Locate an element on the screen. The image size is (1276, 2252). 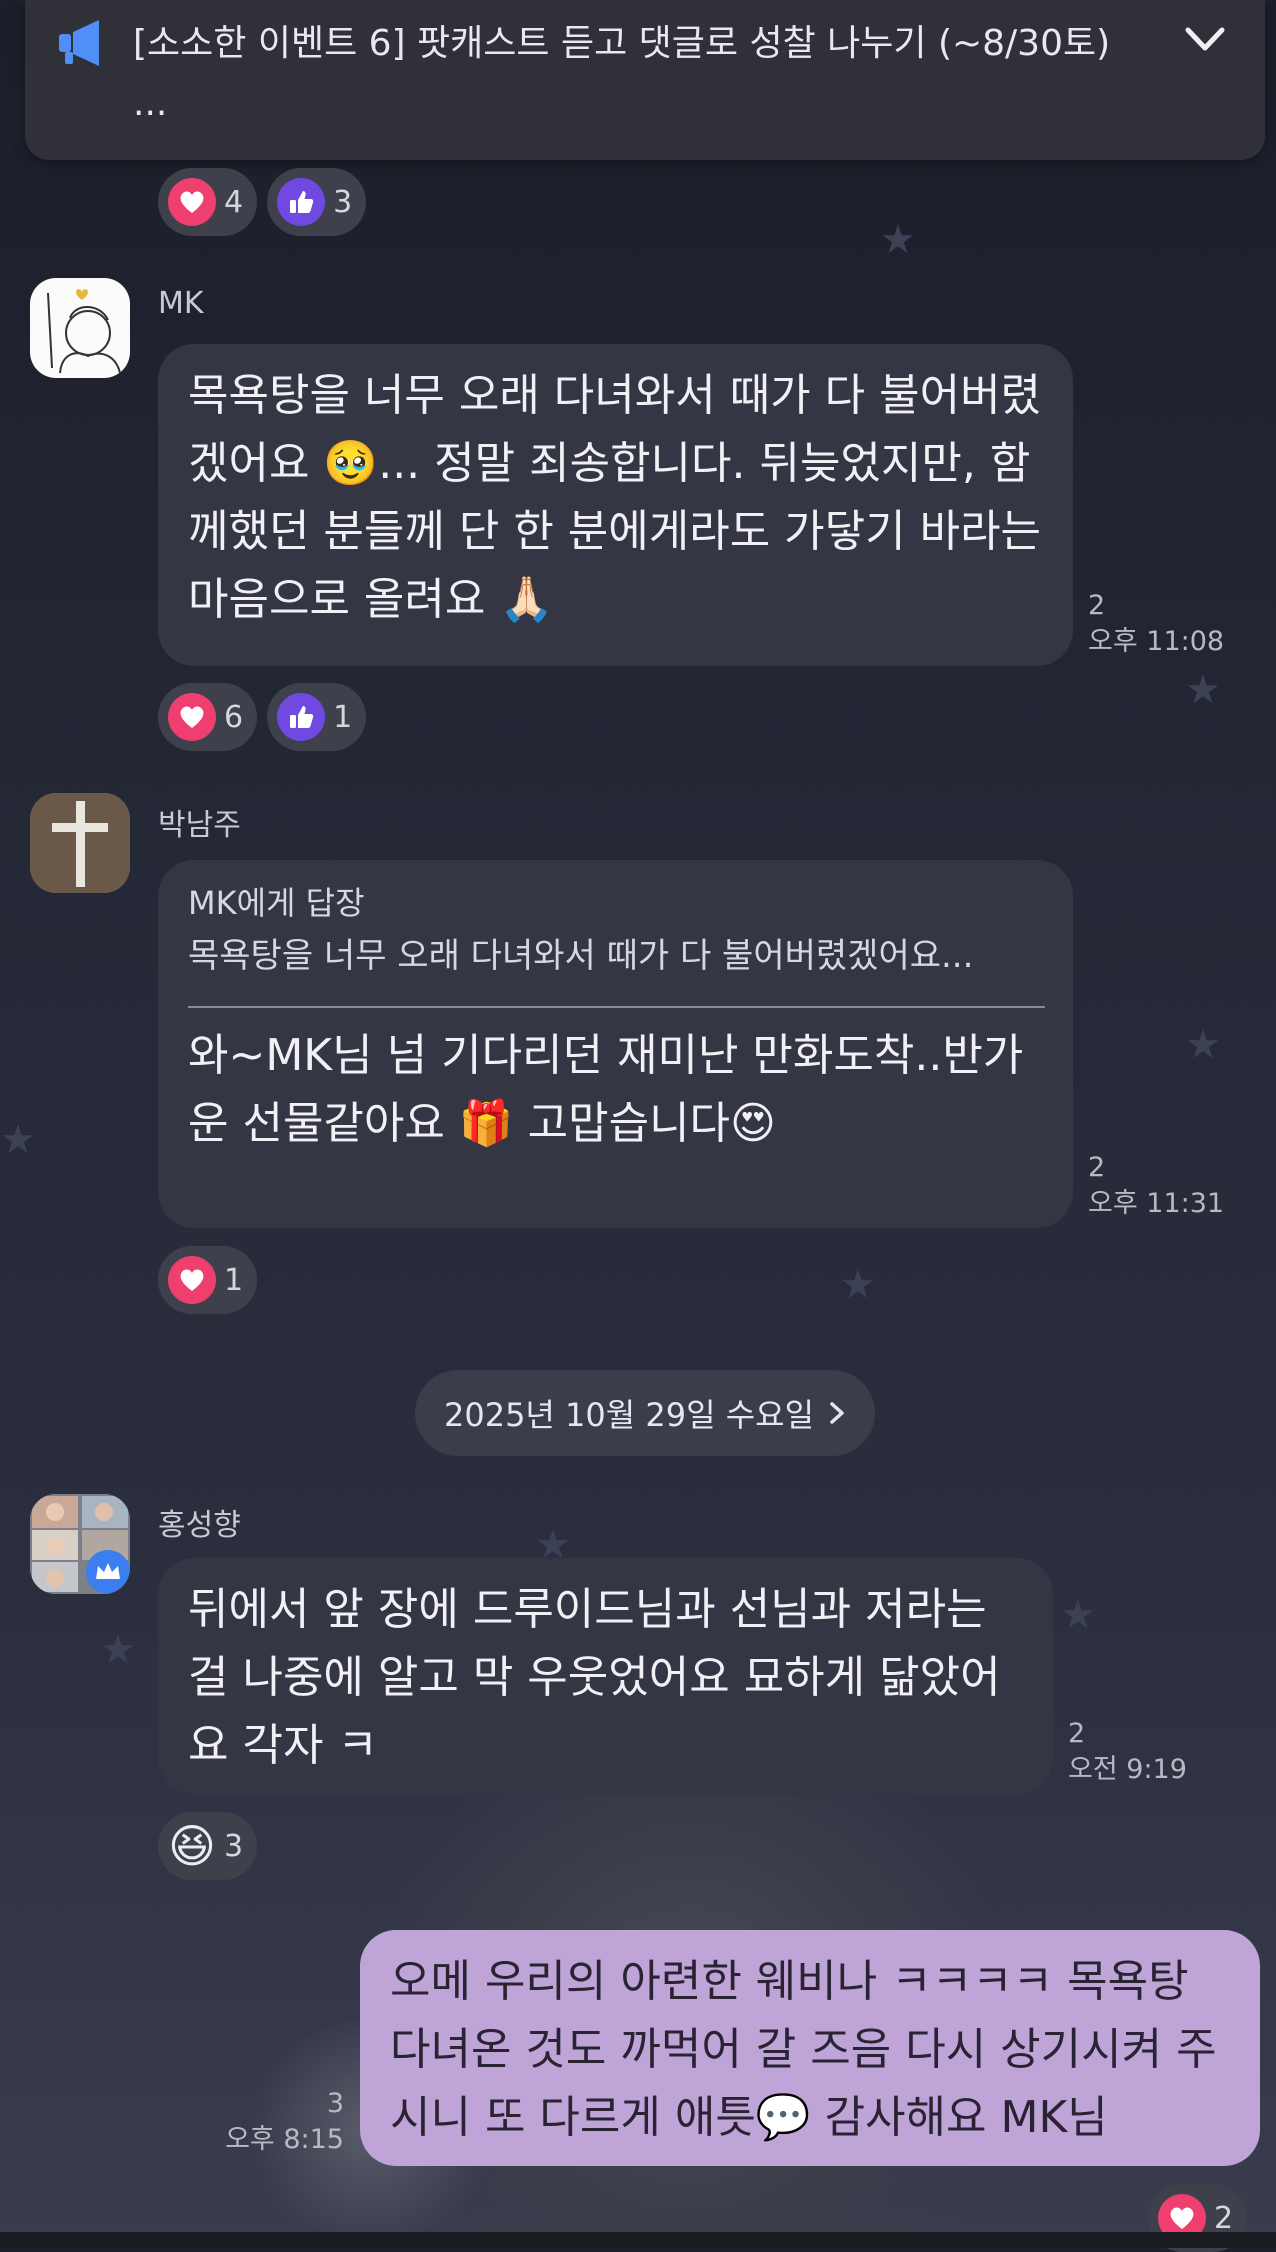
chevron-right-icon is located at coordinates (837, 1413).